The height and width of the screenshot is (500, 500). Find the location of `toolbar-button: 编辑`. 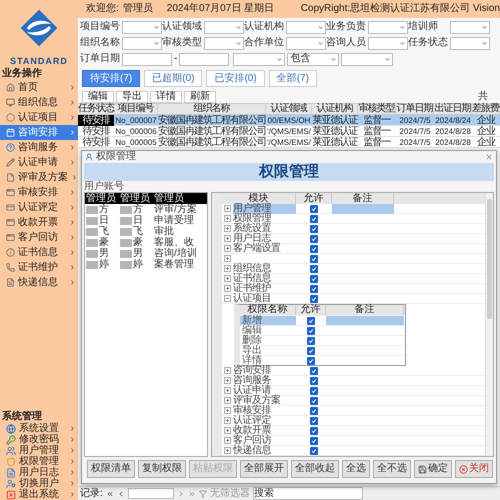

toolbar-button: 编辑 is located at coordinates (98, 96).